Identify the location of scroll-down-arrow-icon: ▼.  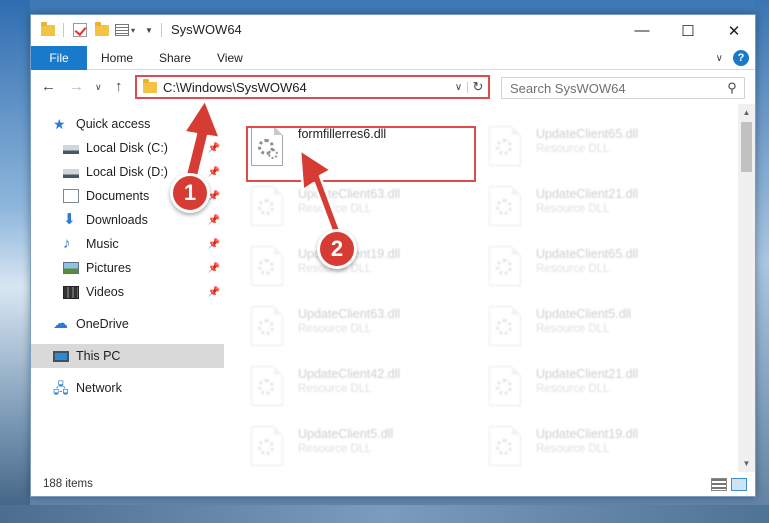
(746, 463).